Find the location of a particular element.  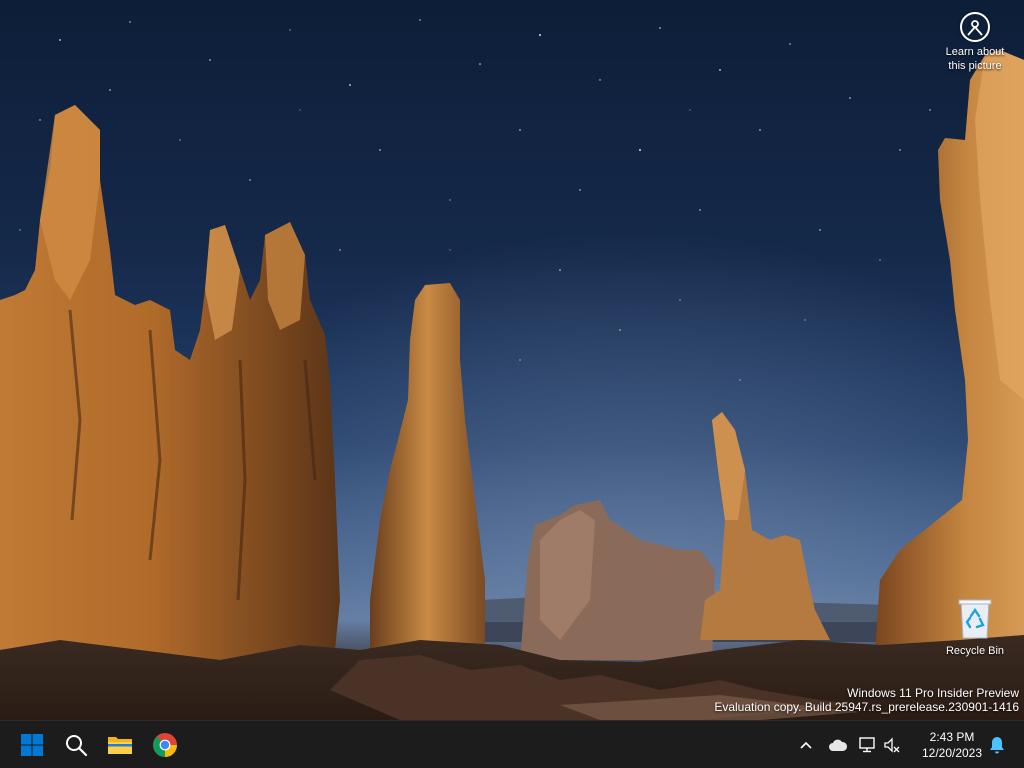

onedrive-button is located at coordinates (838, 745).